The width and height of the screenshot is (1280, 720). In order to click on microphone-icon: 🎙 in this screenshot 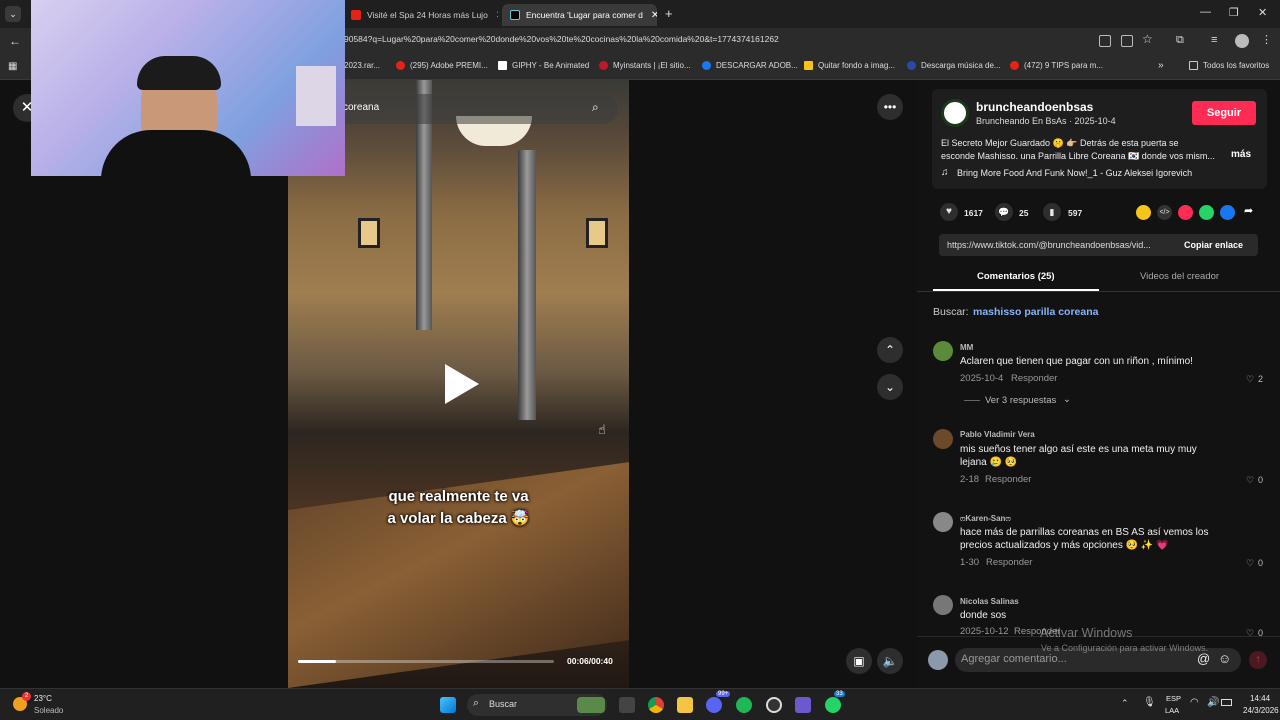, I will do `click(1149, 702)`.